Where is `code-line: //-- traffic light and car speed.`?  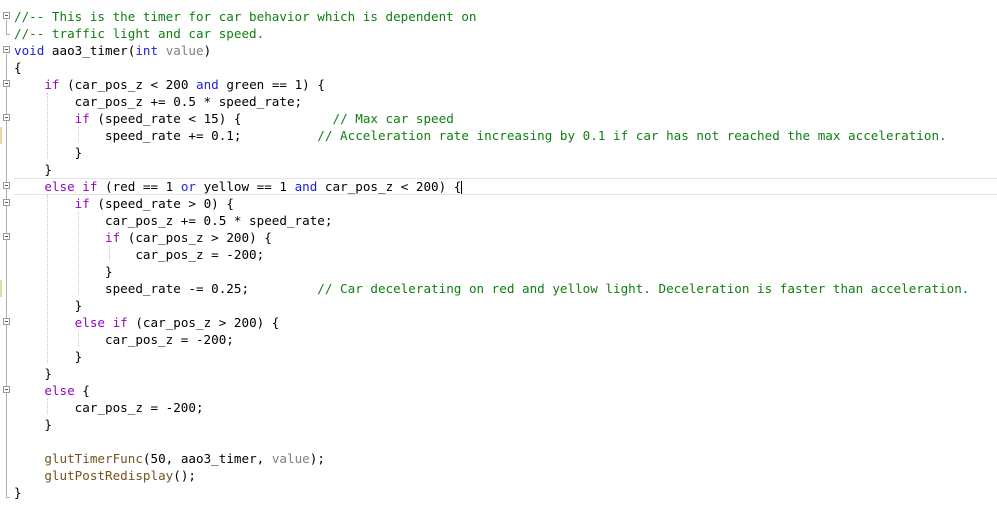 code-line: //-- traffic light and car speed. is located at coordinates (139, 33).